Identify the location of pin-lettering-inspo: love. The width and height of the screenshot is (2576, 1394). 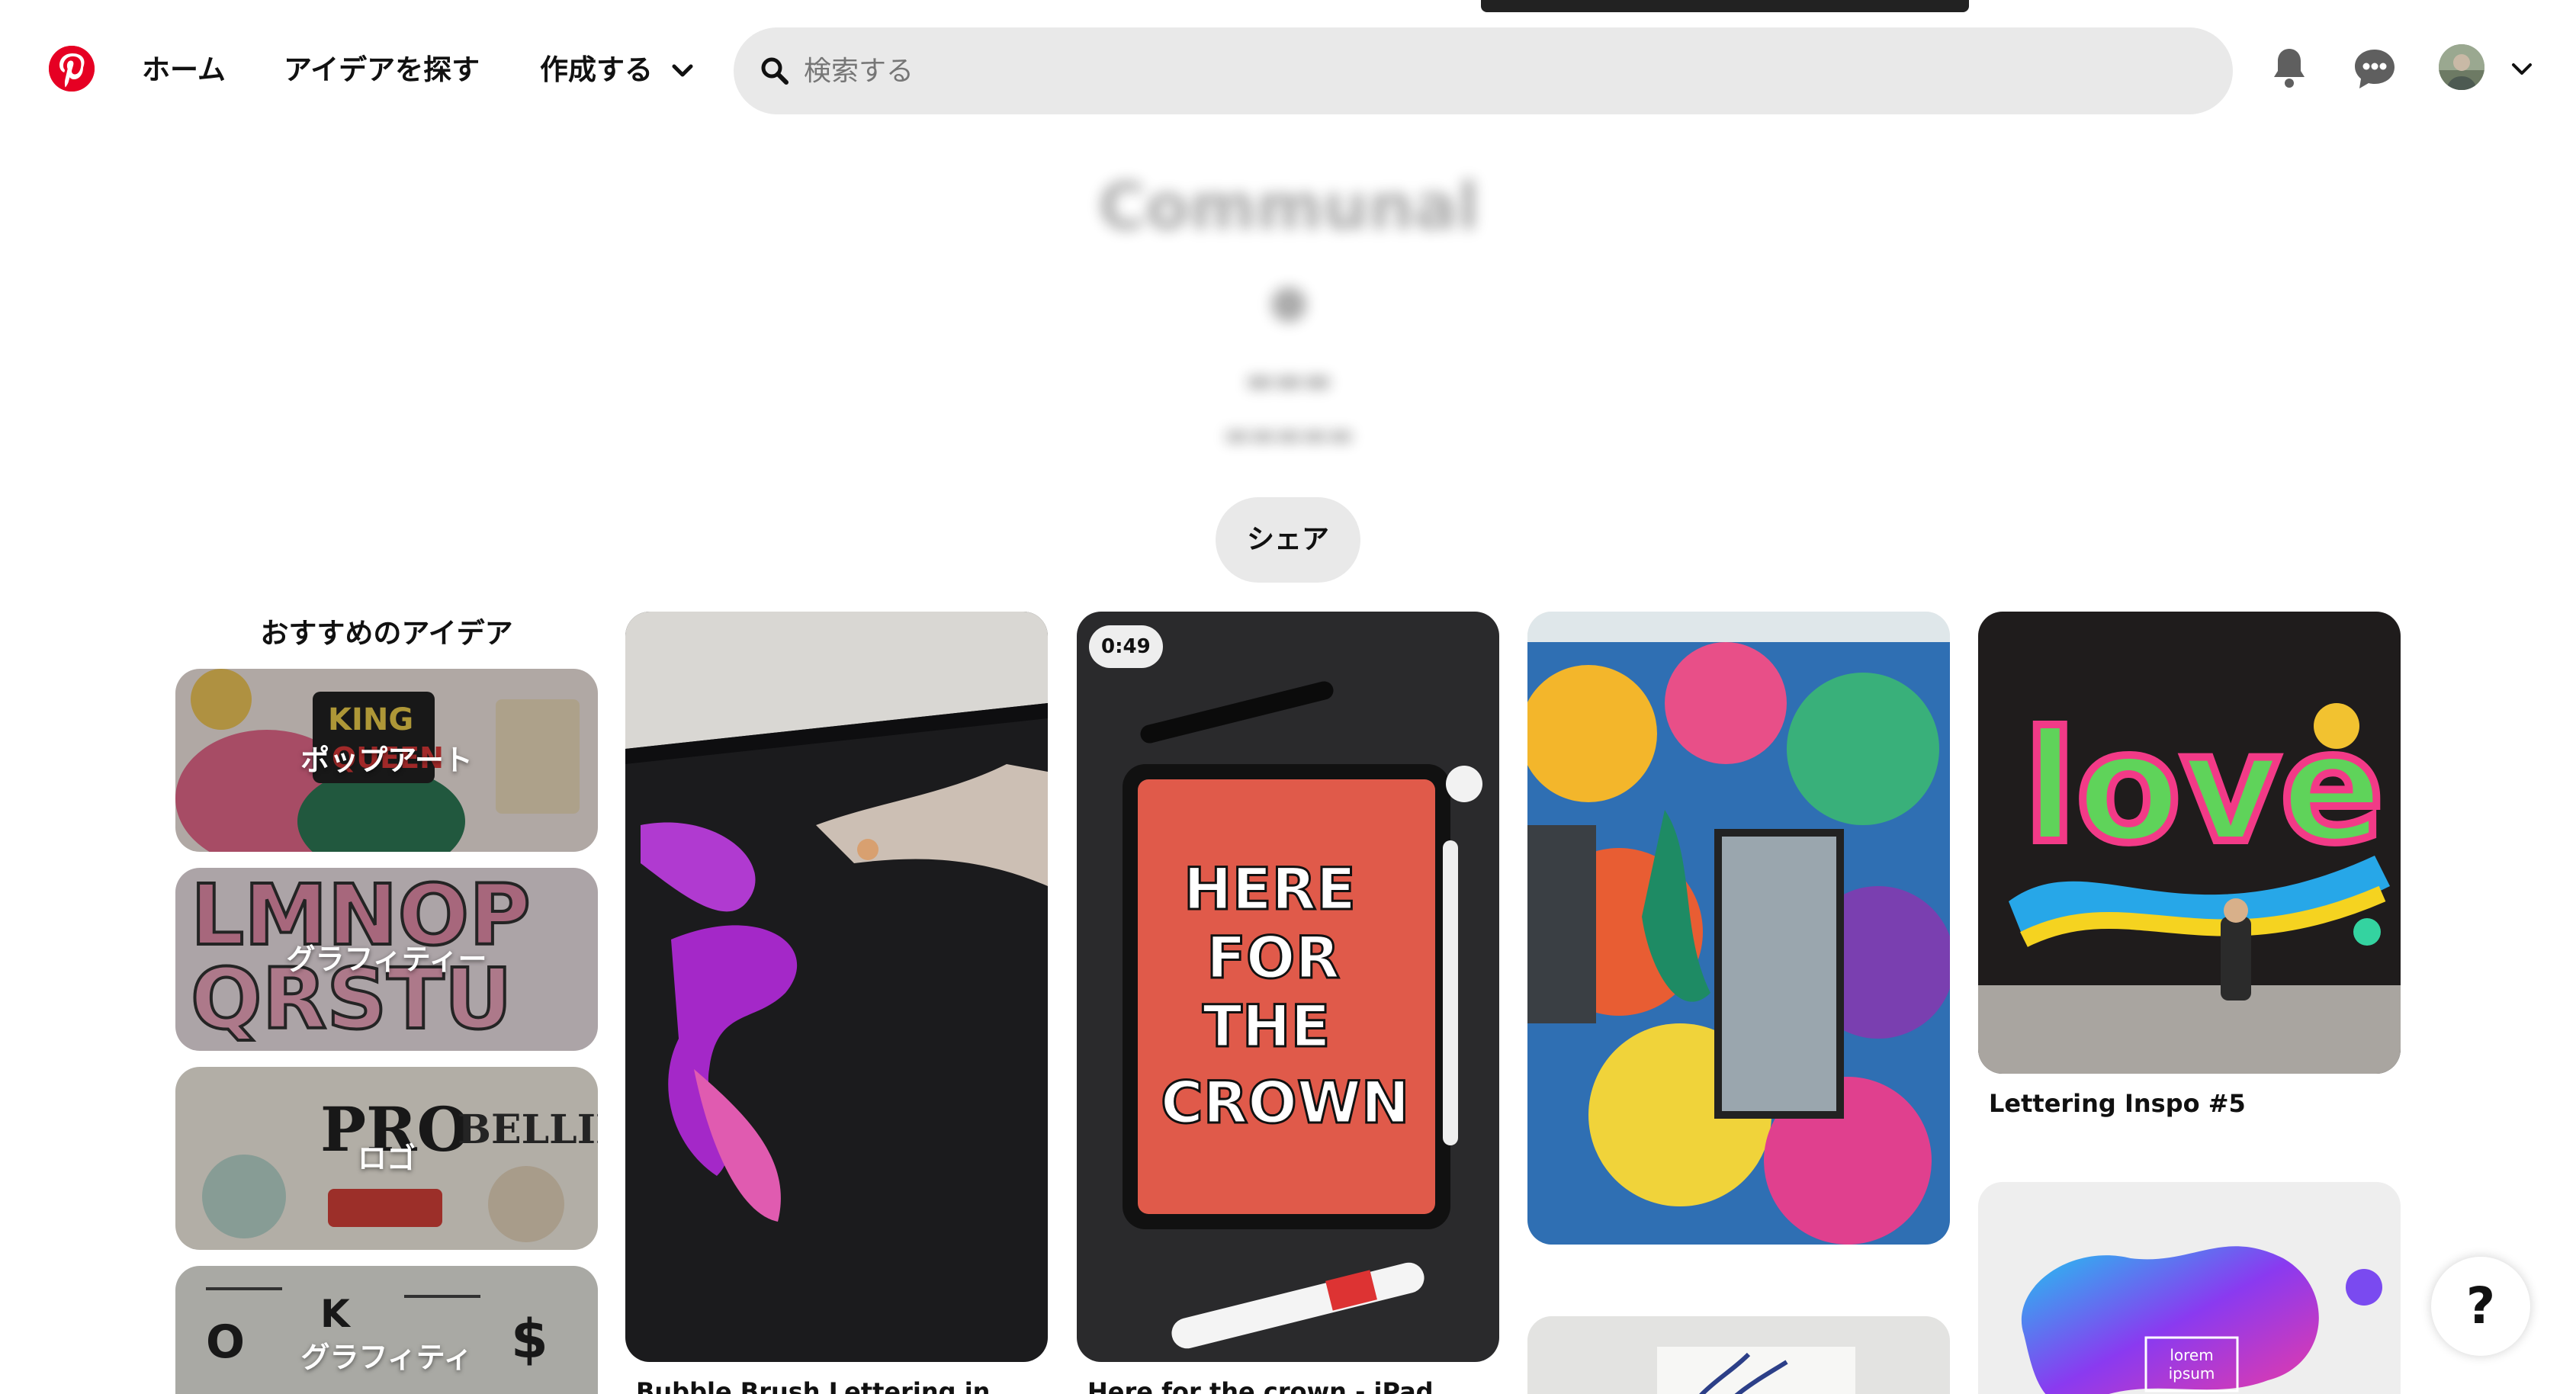
(2189, 843).